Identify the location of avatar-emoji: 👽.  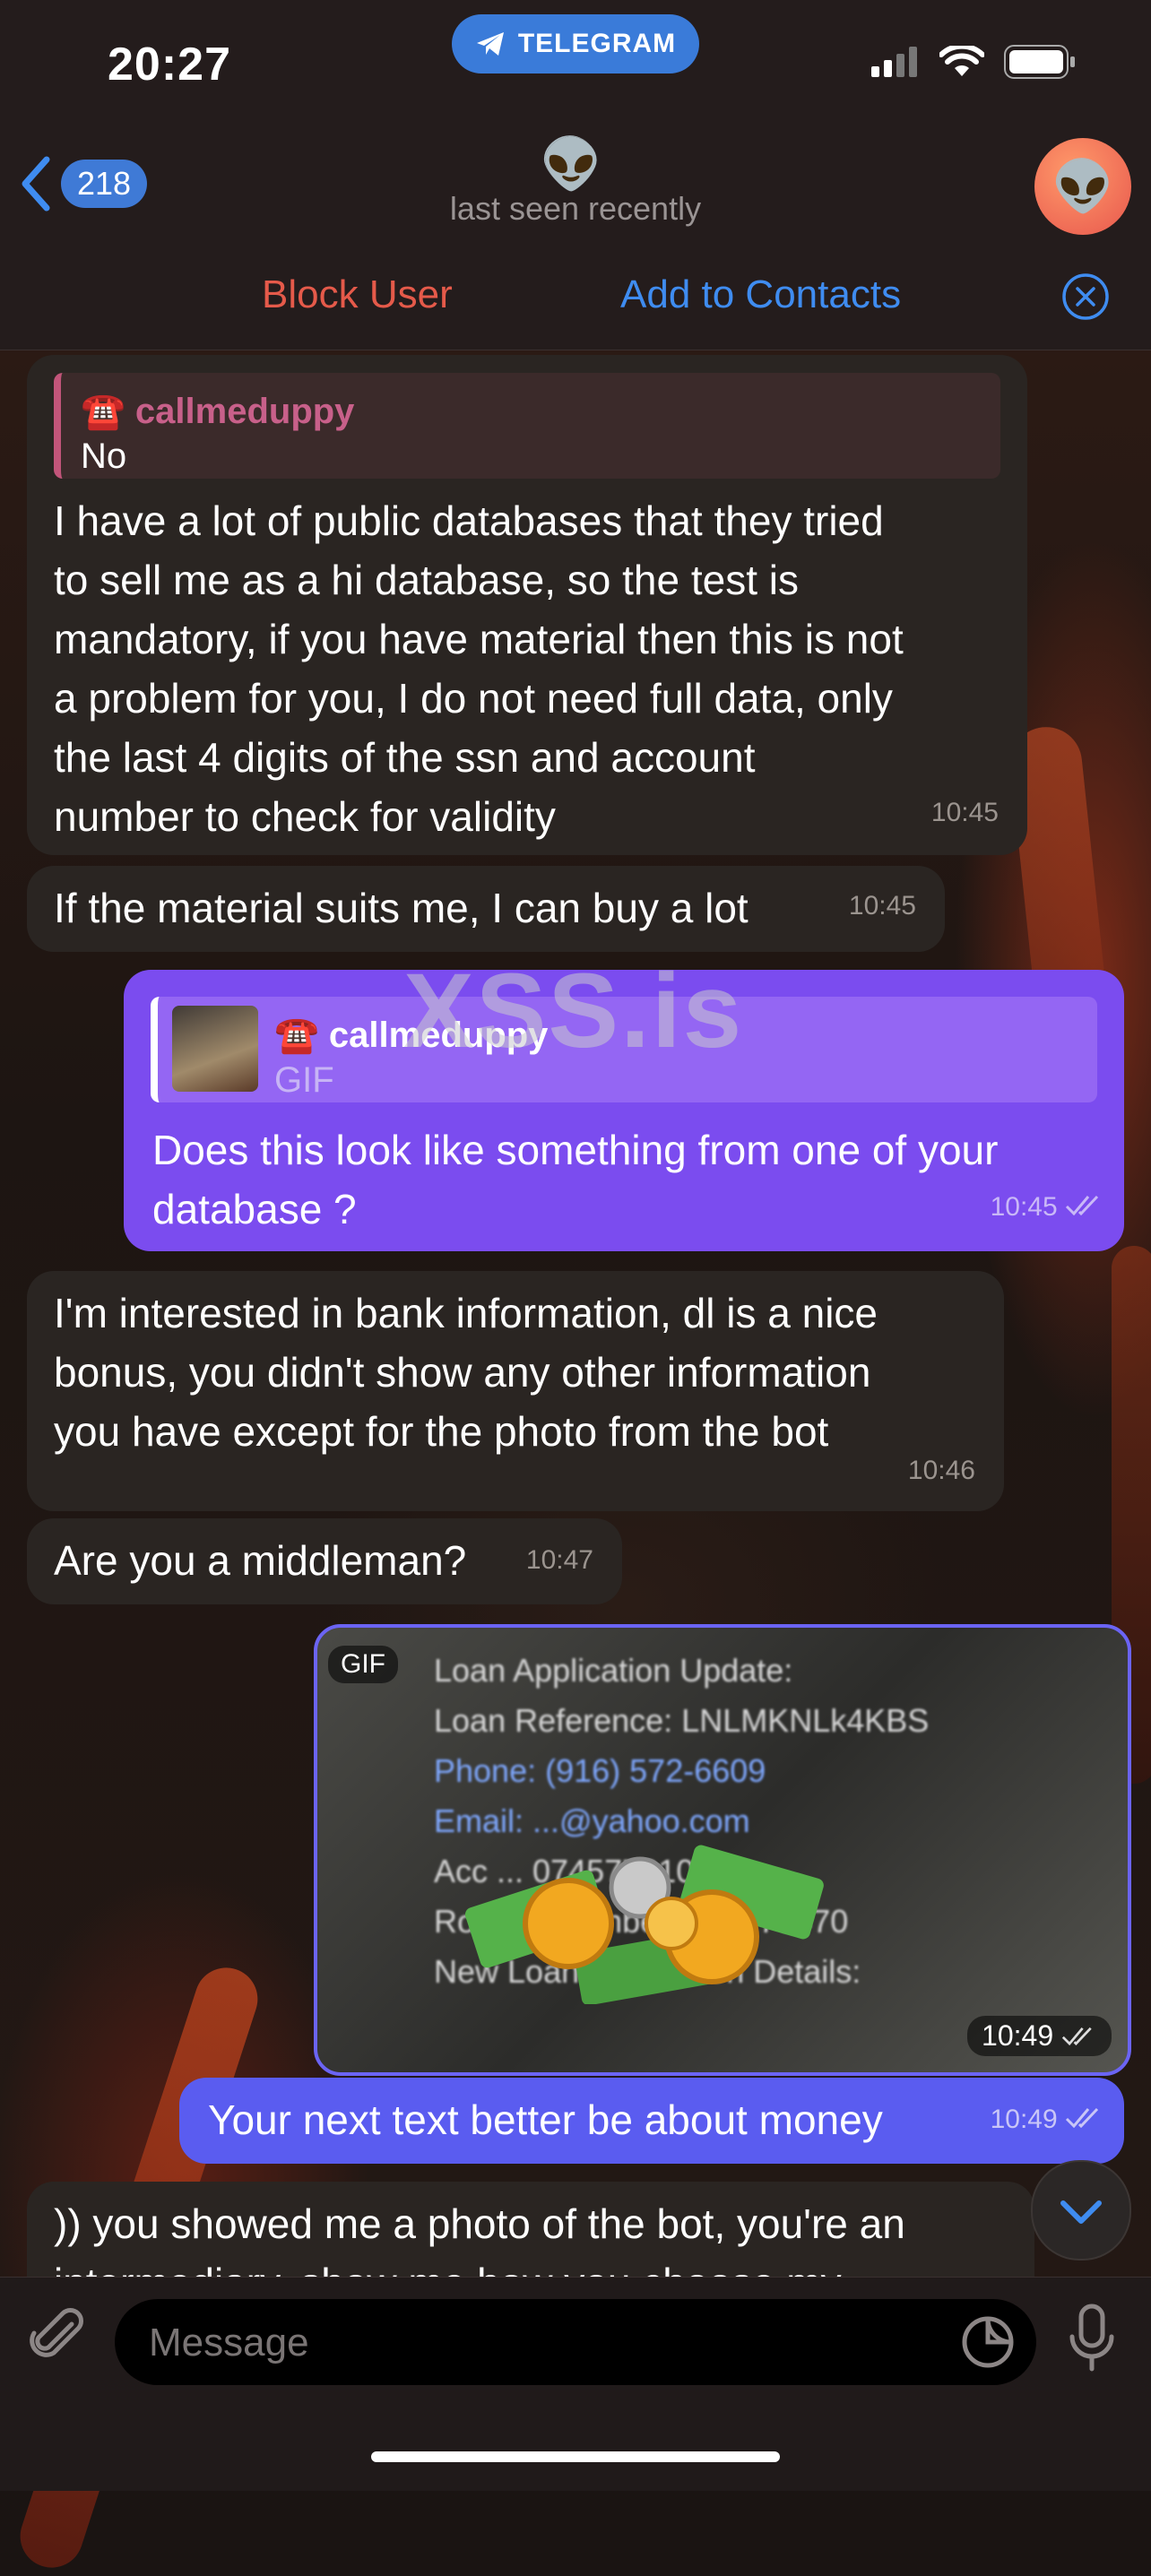
(1082, 186).